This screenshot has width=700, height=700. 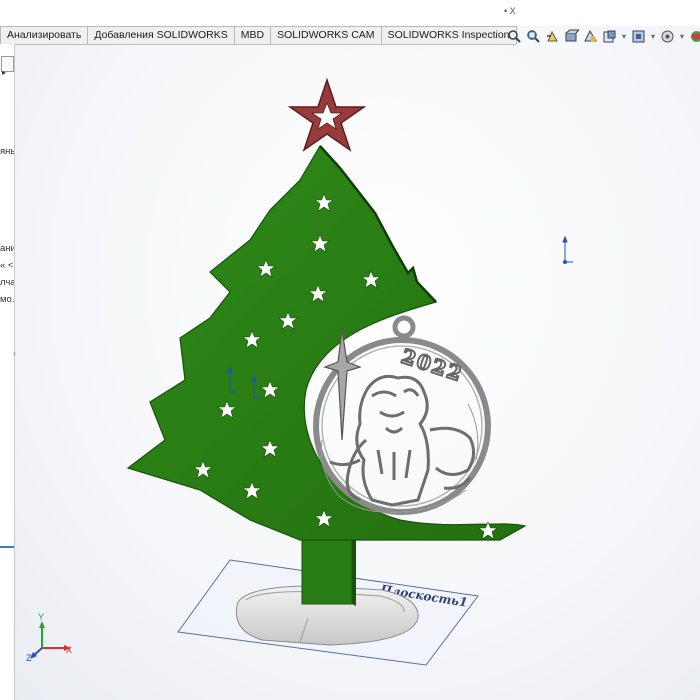 I want to click on heads-up-view-toolbar: ▾ ▾ ▾, so click(x=603, y=36).